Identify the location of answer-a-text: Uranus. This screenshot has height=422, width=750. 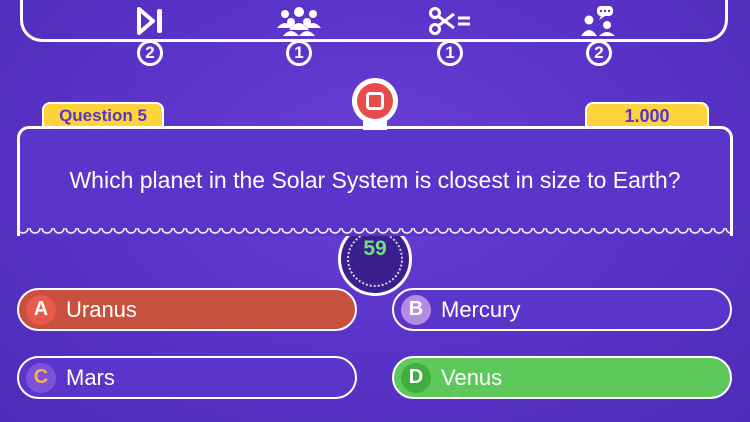
(101, 309).